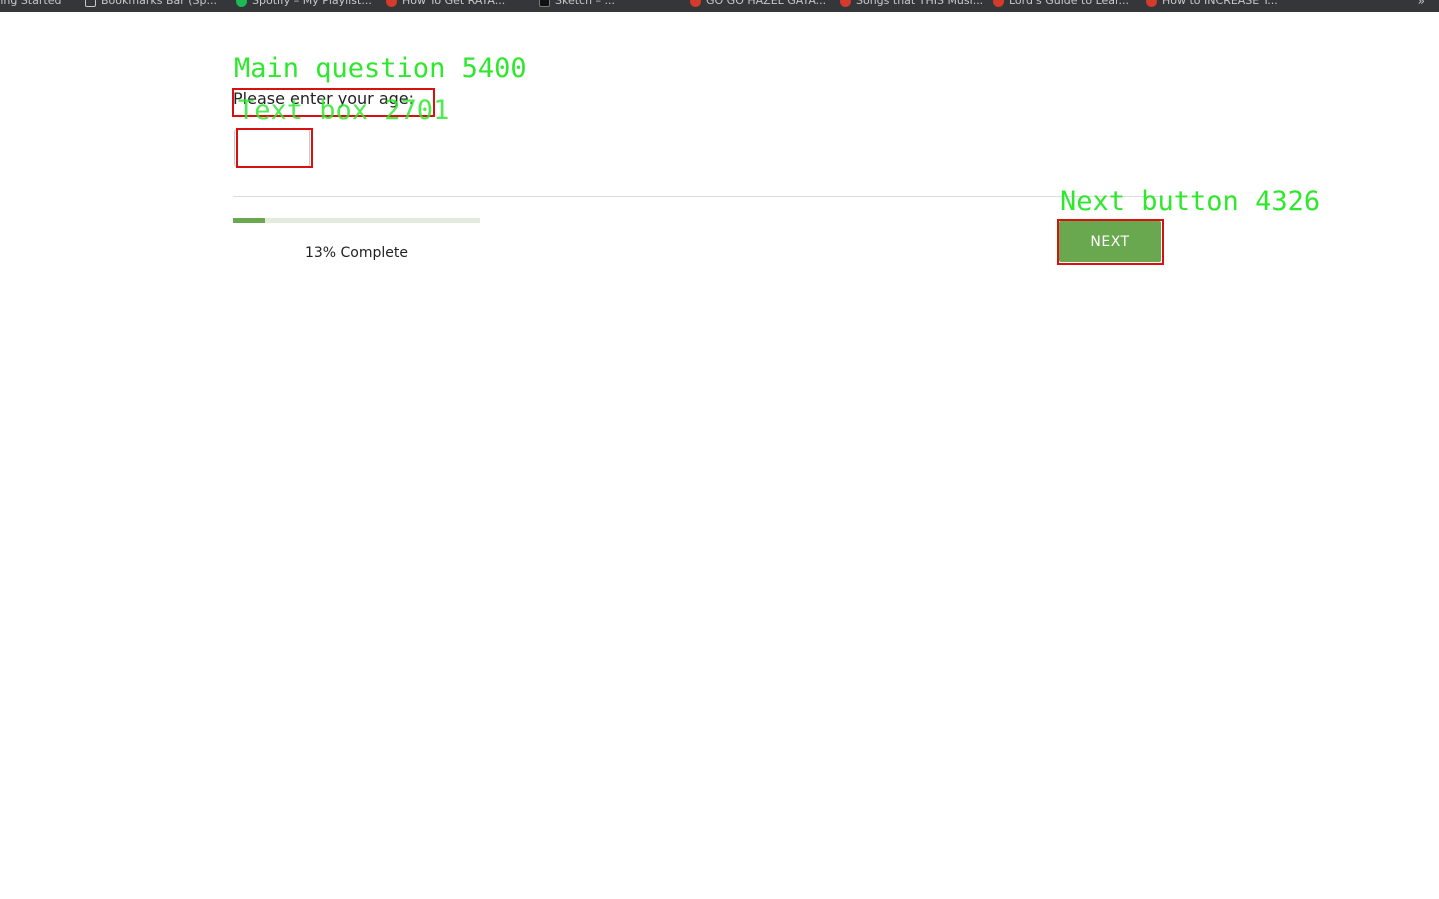 The width and height of the screenshot is (1439, 899). Describe the element at coordinates (344, 110) in the screenshot. I see `text-box-annotation-label: Text box 2701` at that location.